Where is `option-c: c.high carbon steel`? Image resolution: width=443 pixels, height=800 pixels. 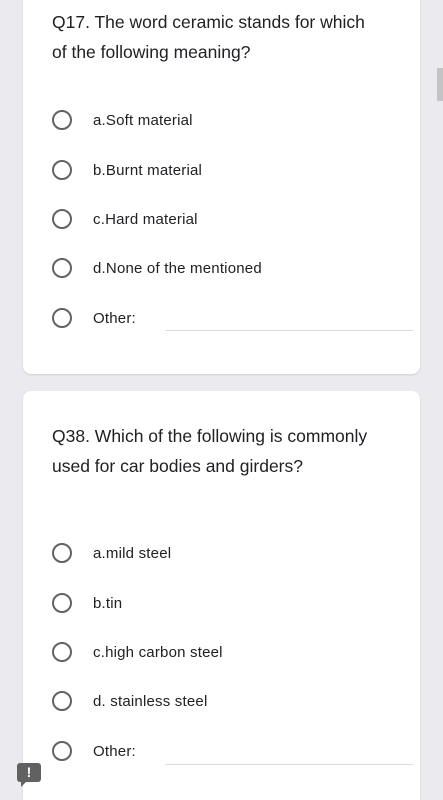 option-c: c.high carbon steel is located at coordinates (137, 652).